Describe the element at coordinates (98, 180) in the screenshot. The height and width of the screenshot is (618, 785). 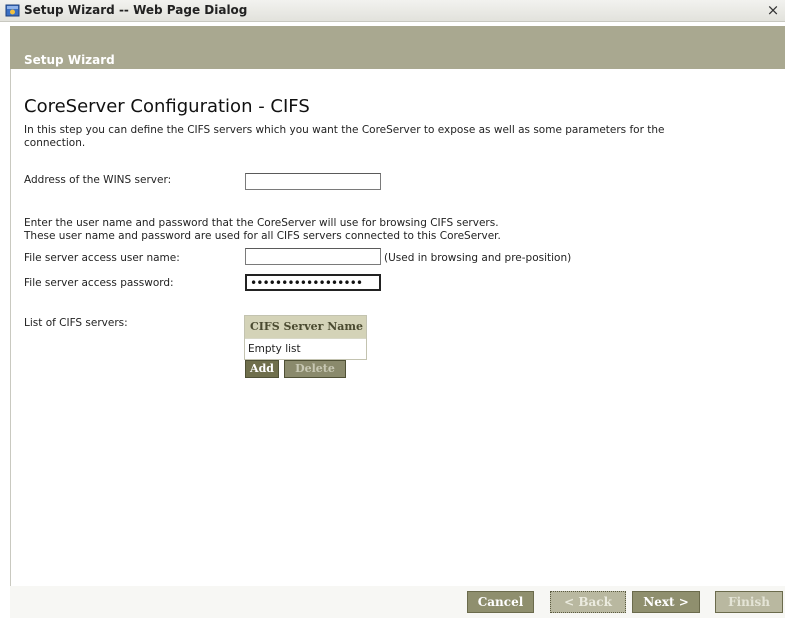
I see `wins-label: Address of the WINS server:` at that location.